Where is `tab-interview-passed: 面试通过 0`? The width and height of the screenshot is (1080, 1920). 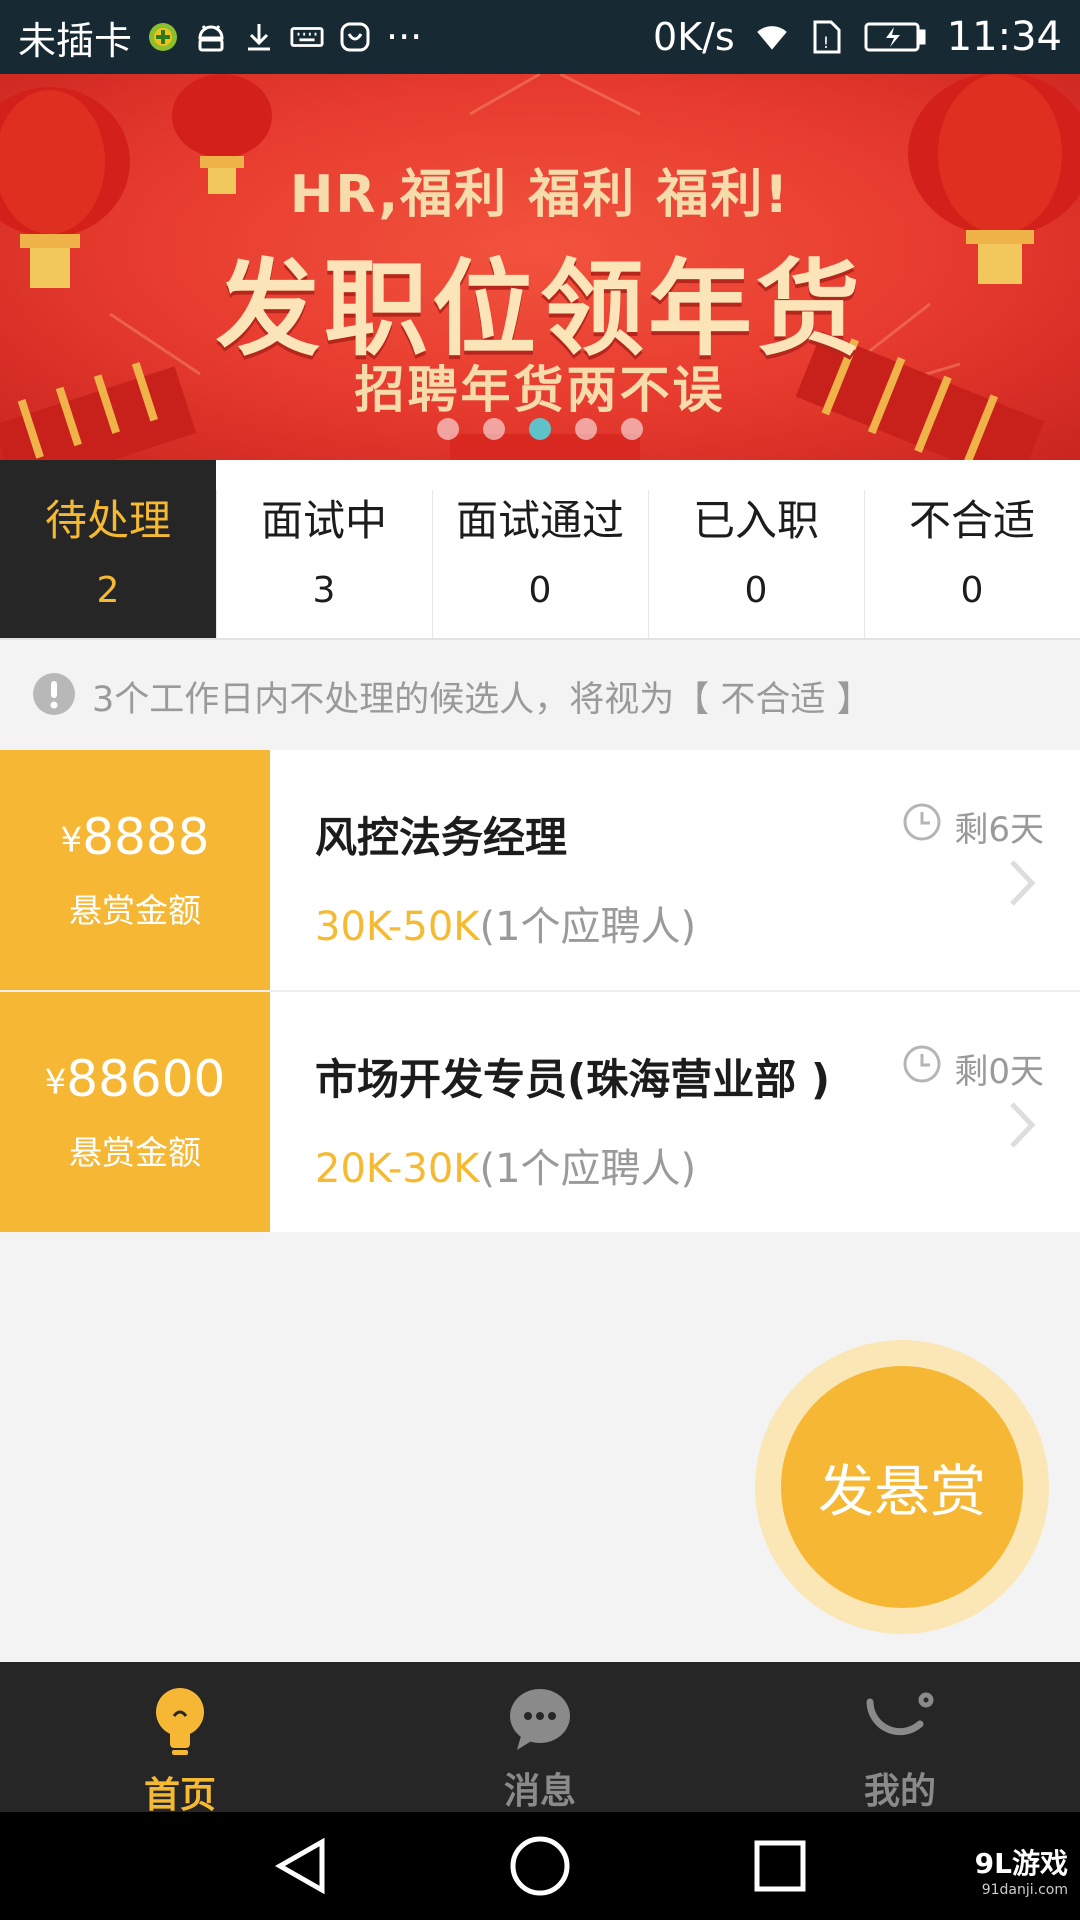
tab-interview-passed: 面试通过 0 is located at coordinates (540, 549).